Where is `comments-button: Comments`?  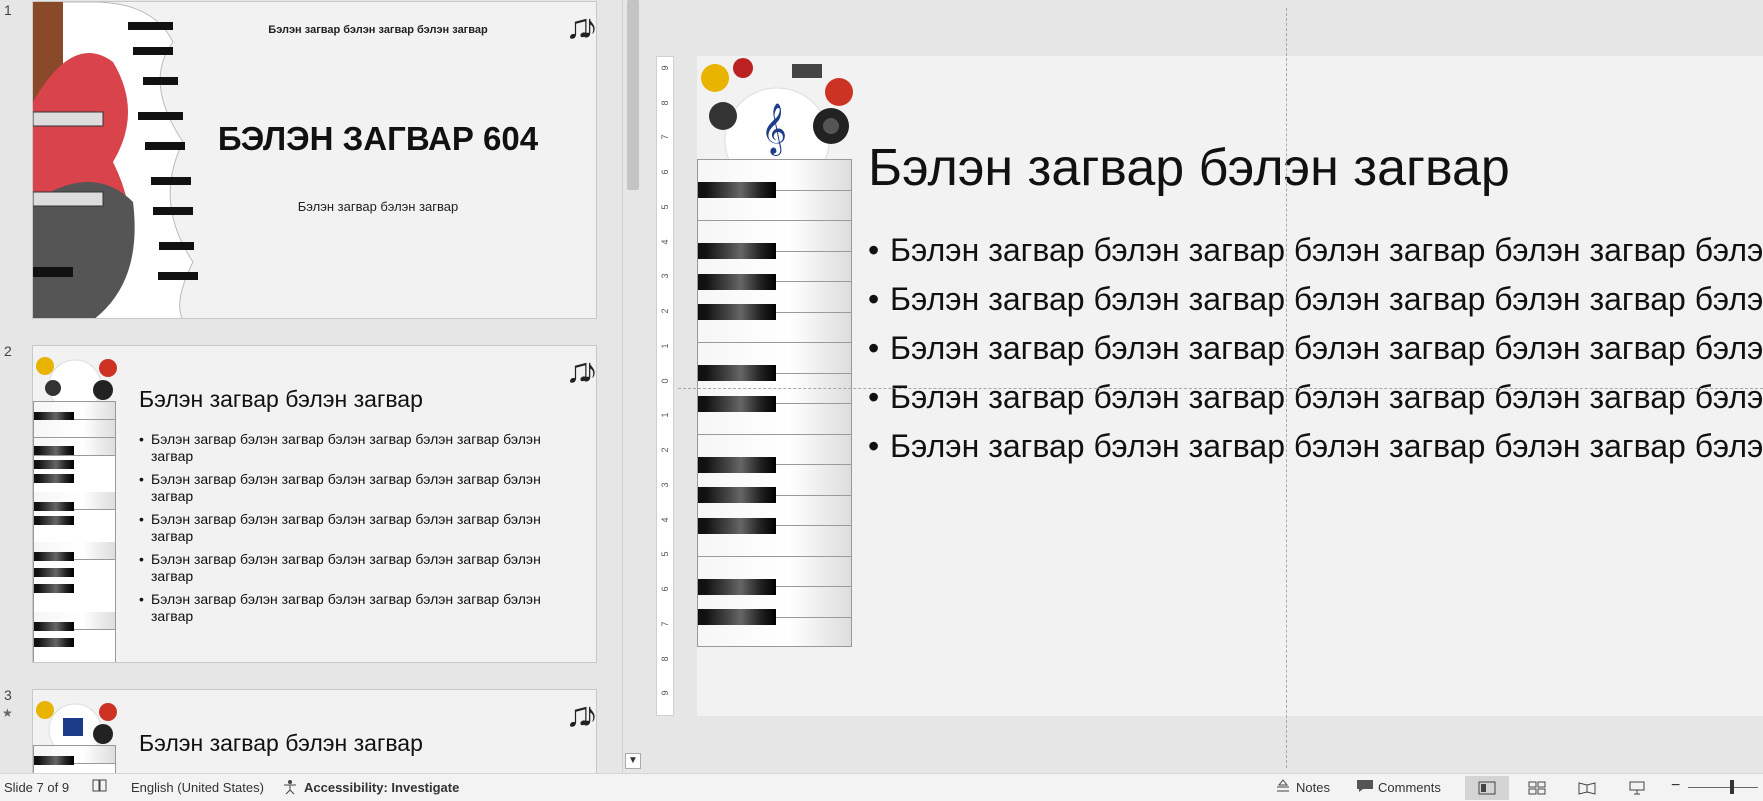 comments-button: Comments is located at coordinates (1409, 787).